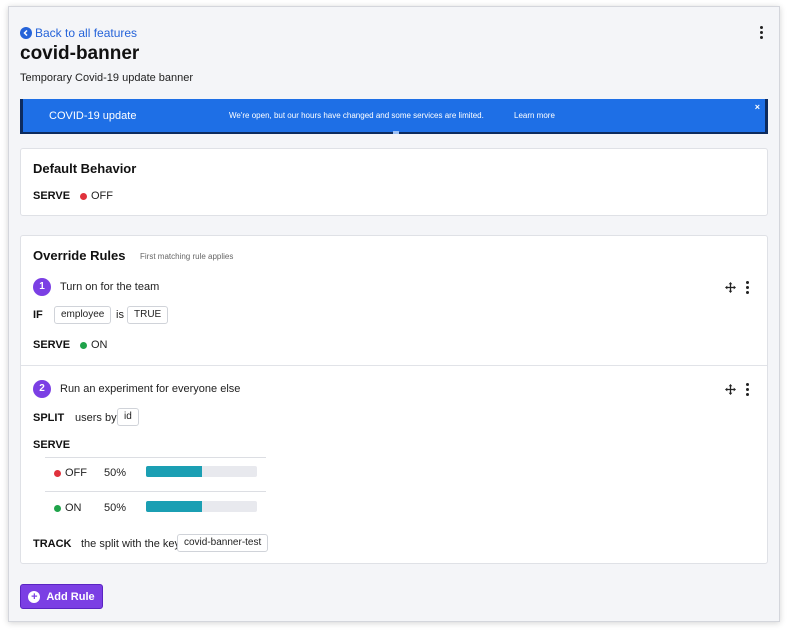  I want to click on banner-pointer, so click(396, 132).